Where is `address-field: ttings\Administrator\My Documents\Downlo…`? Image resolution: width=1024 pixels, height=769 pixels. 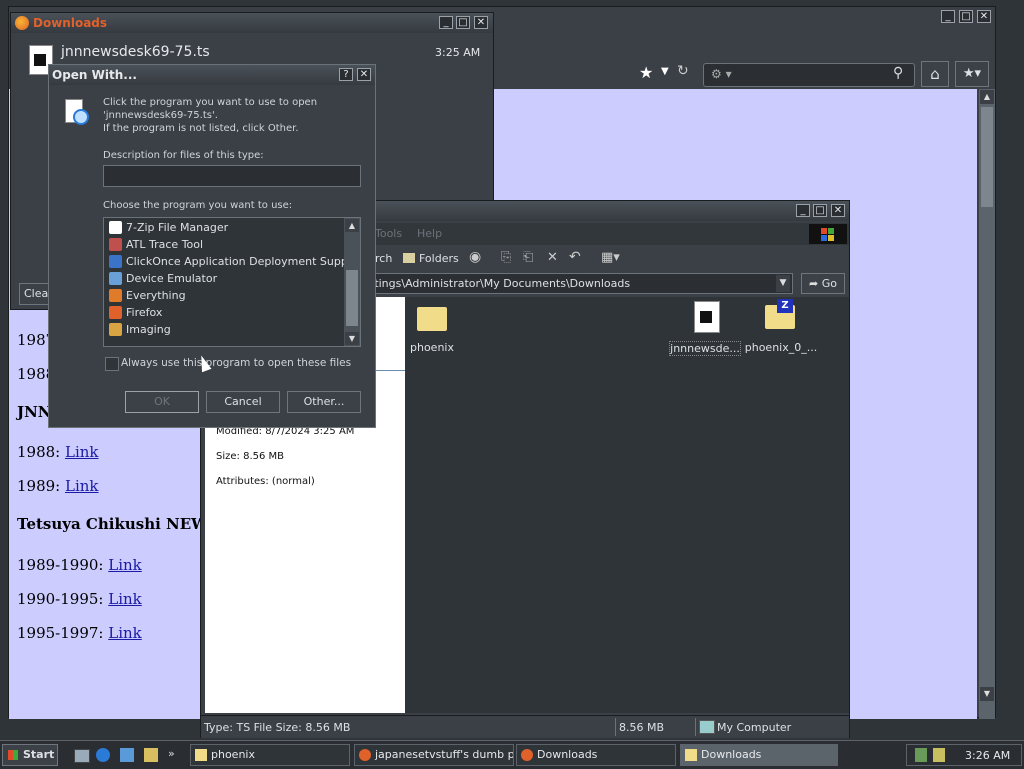 address-field: ttings\Administrator\My Documents\Downlo… is located at coordinates (577, 283).